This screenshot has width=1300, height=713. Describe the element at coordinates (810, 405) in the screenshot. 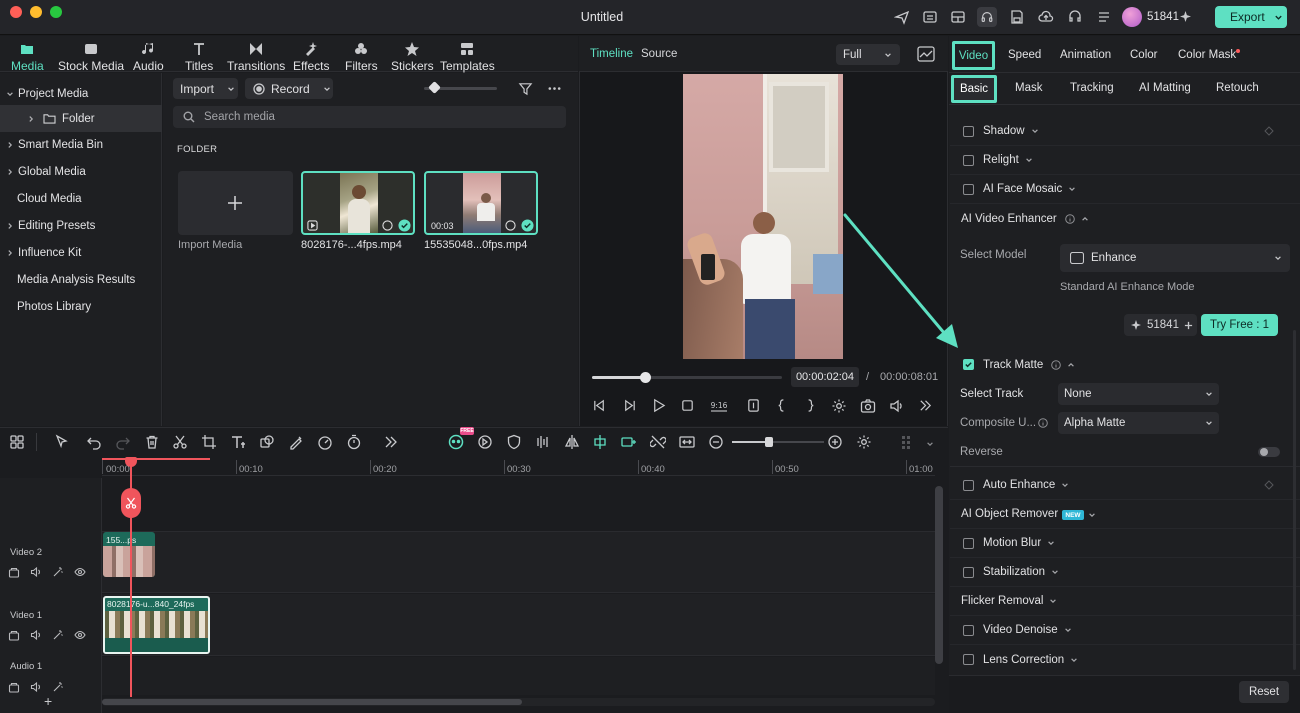

I see `mark-out-icon` at that location.